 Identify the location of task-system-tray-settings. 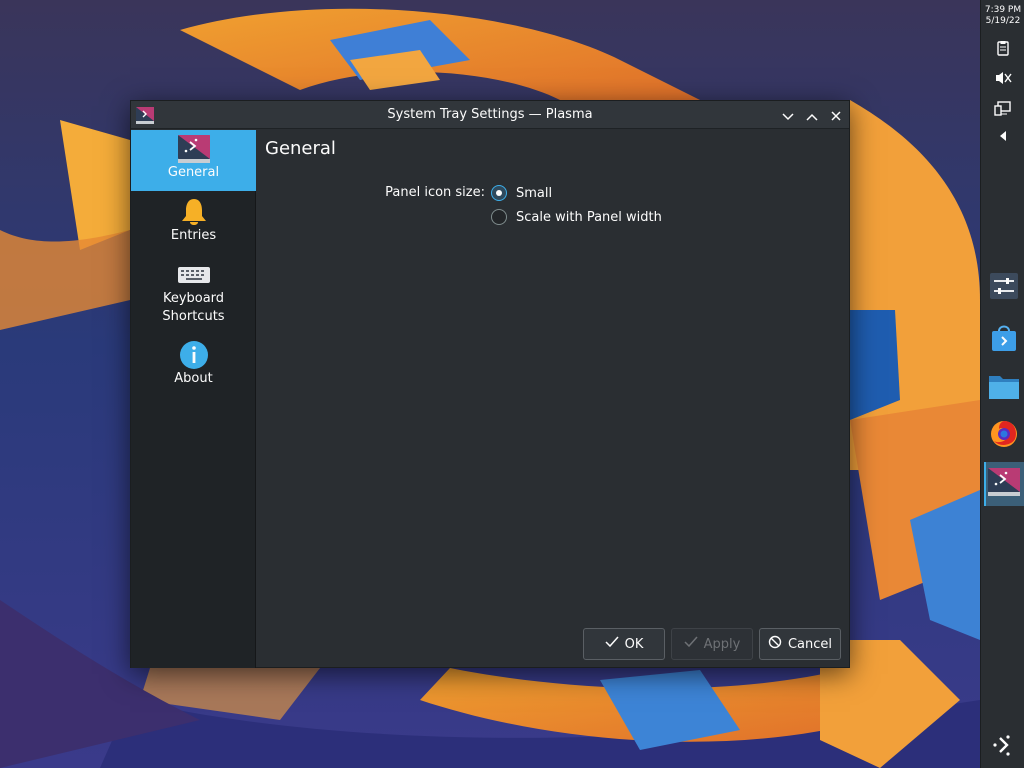
(1004, 484).